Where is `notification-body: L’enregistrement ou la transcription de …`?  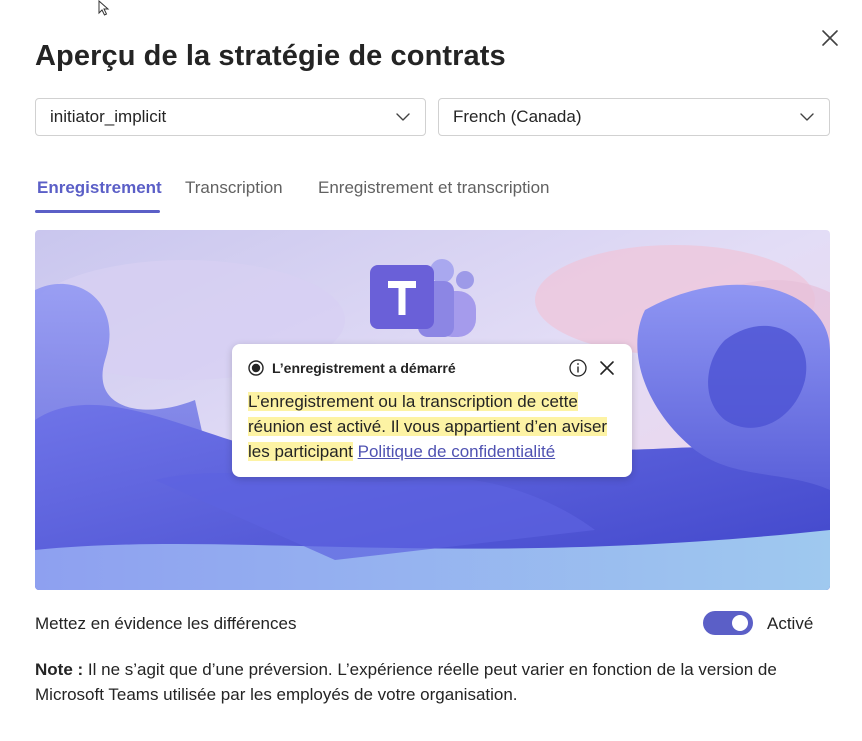 notification-body: L’enregistrement ou la transcription de … is located at coordinates (432, 426).